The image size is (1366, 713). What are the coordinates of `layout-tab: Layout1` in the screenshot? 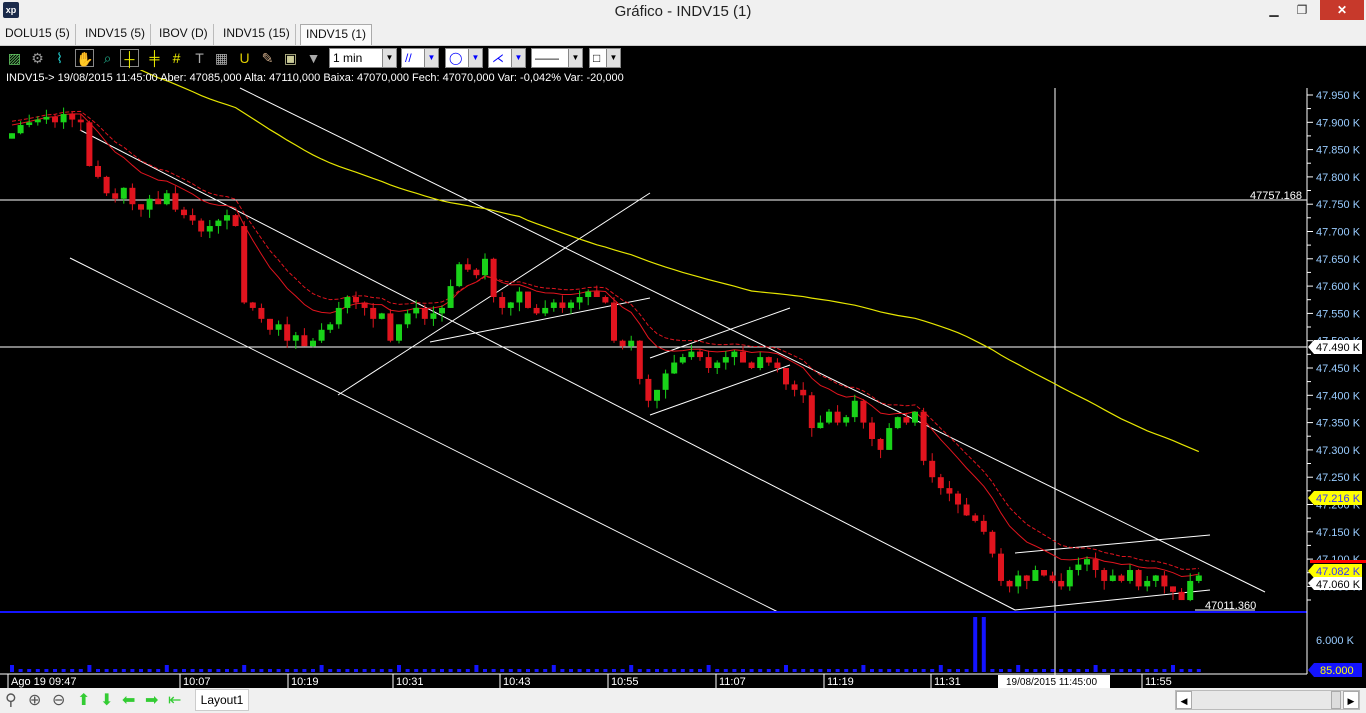 It's located at (222, 700).